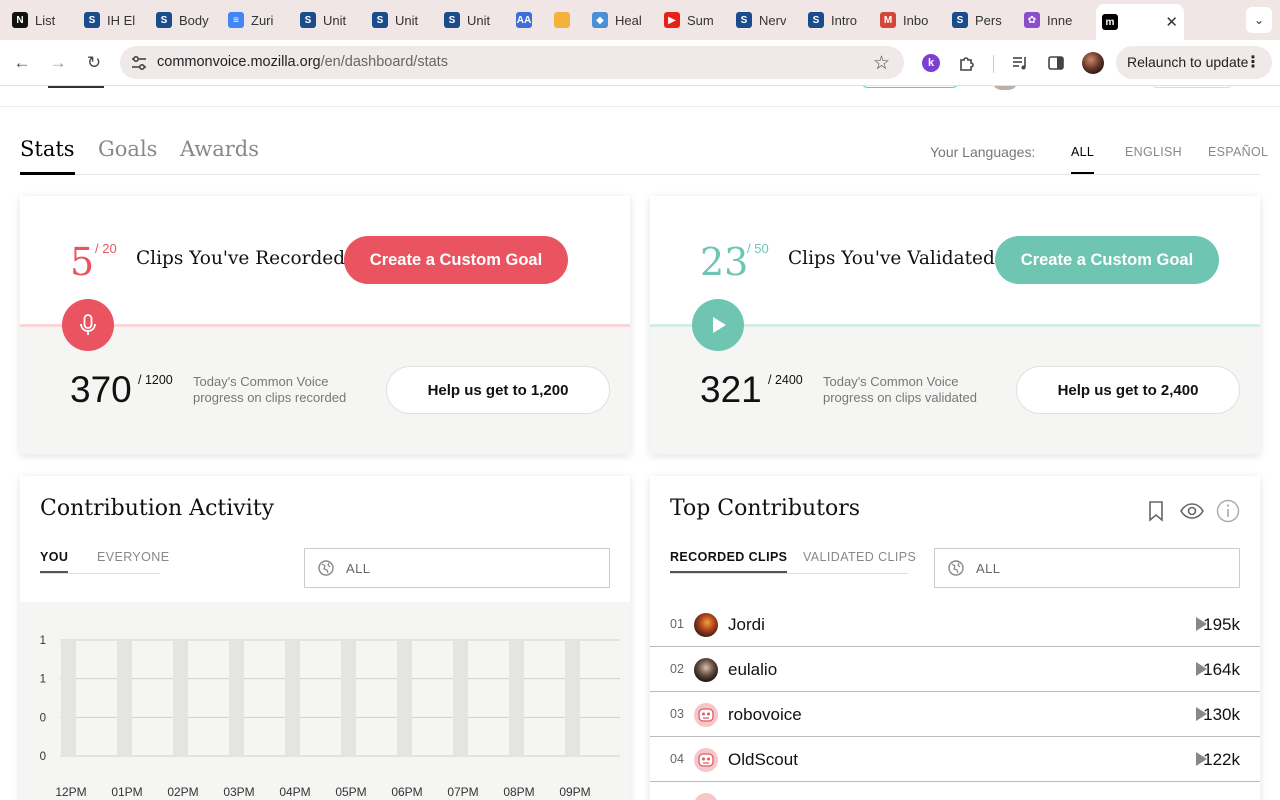 The height and width of the screenshot is (800, 1280). Describe the element at coordinates (881, 63) in the screenshot. I see `bookmark-star-icon: ☆` at that location.